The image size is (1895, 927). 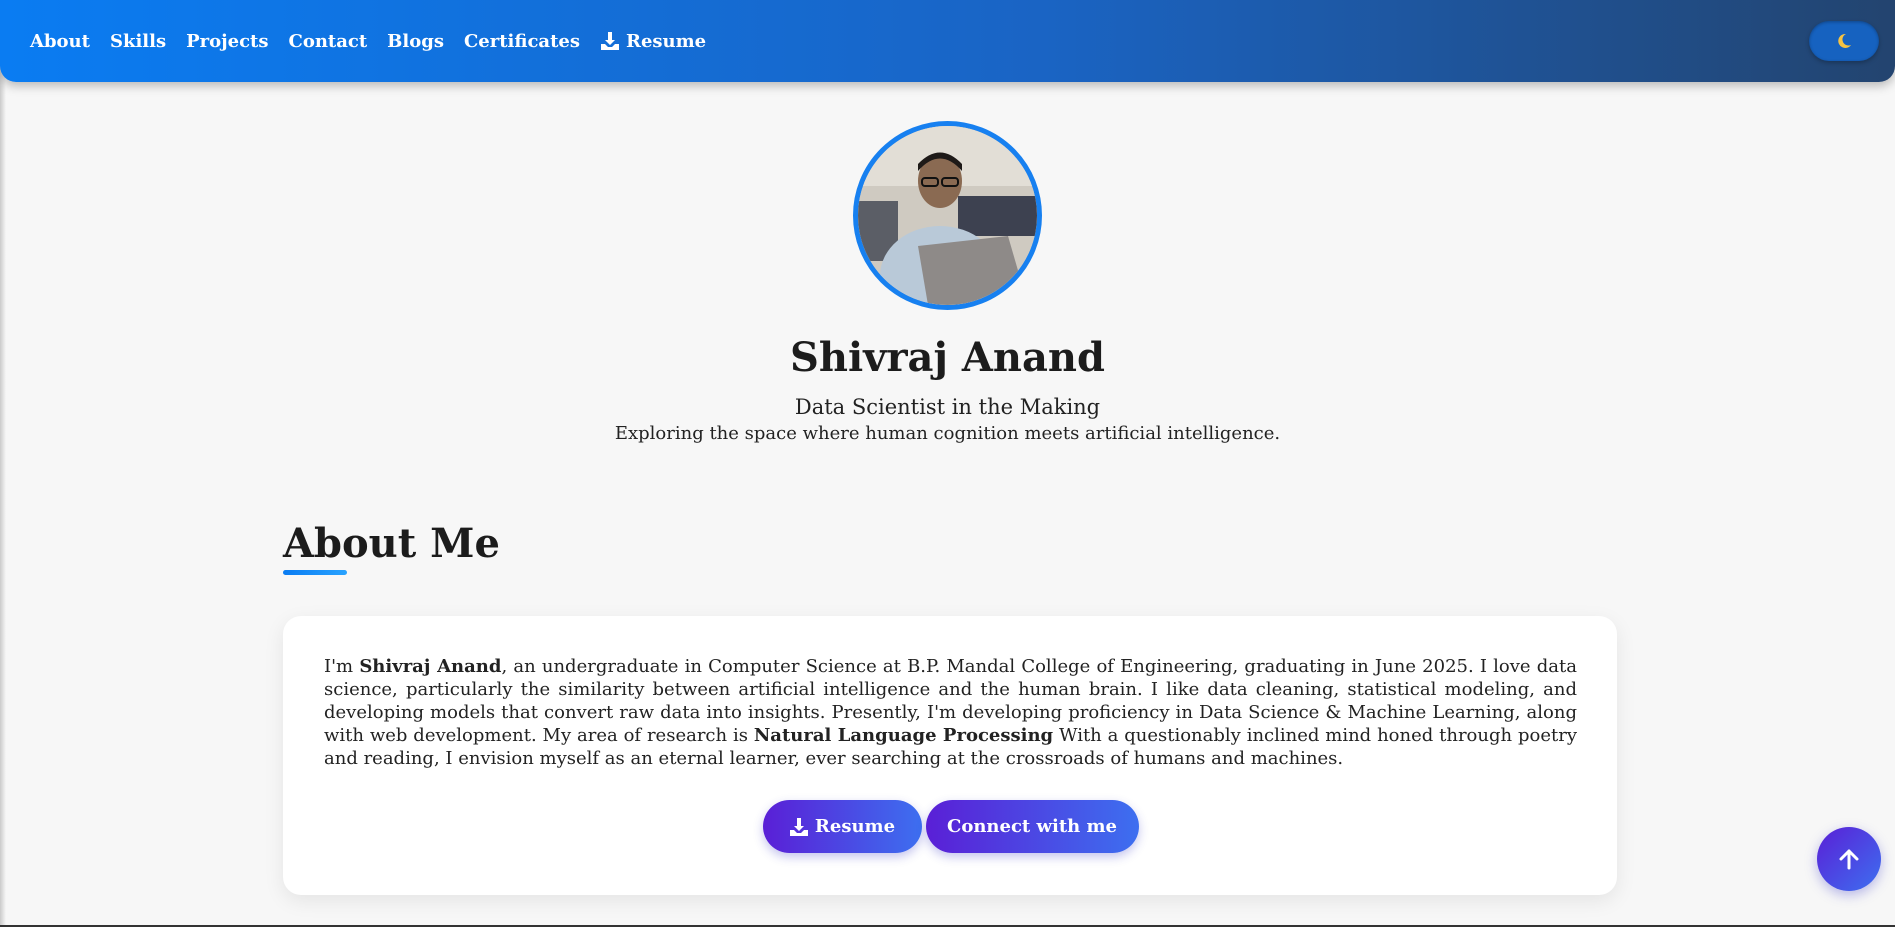 I want to click on nav-link-label: Contact, so click(x=328, y=41).